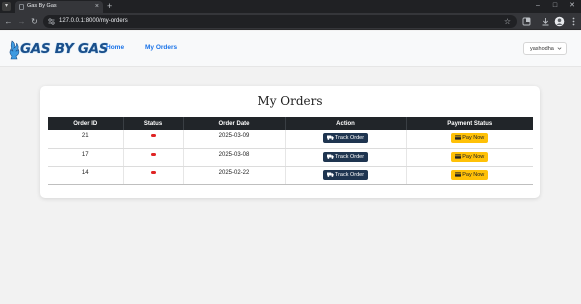  Describe the element at coordinates (542, 49) in the screenshot. I see `username-label: yashodha` at that location.